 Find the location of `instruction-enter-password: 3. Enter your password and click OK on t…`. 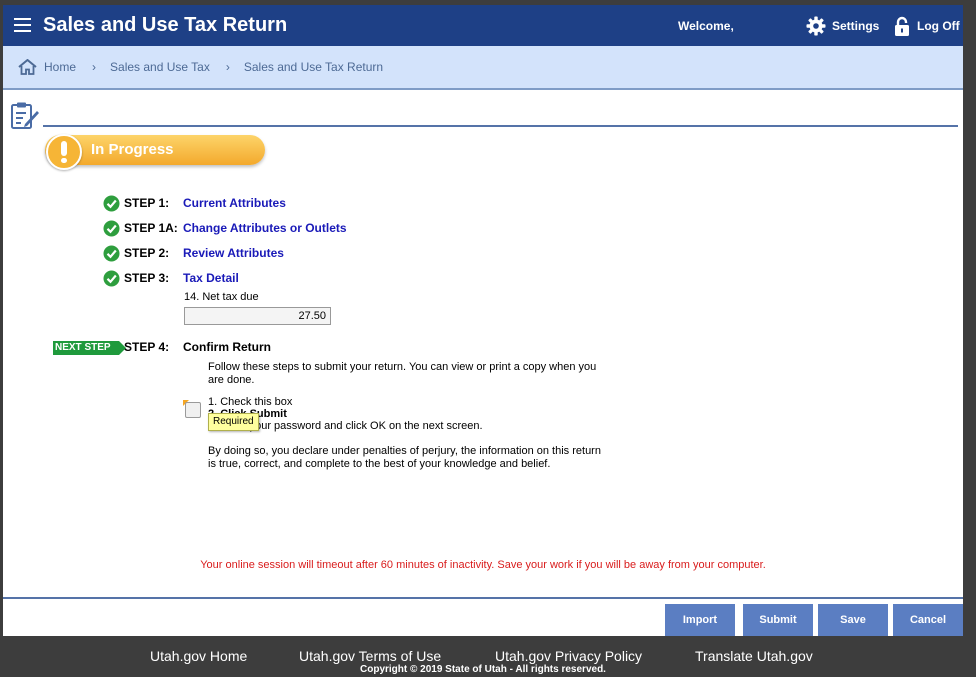

instruction-enter-password: 3. Enter your password and click OK on t… is located at coordinates (345, 426).